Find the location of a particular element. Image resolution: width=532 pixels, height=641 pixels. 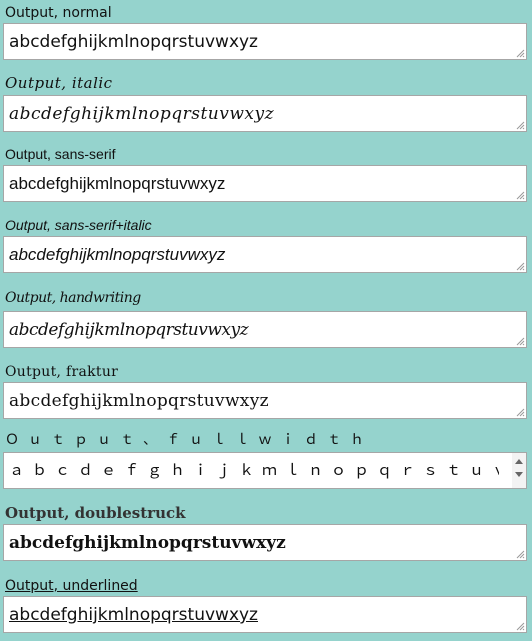

scroll-up-arrow-icon is located at coordinates (519, 461).